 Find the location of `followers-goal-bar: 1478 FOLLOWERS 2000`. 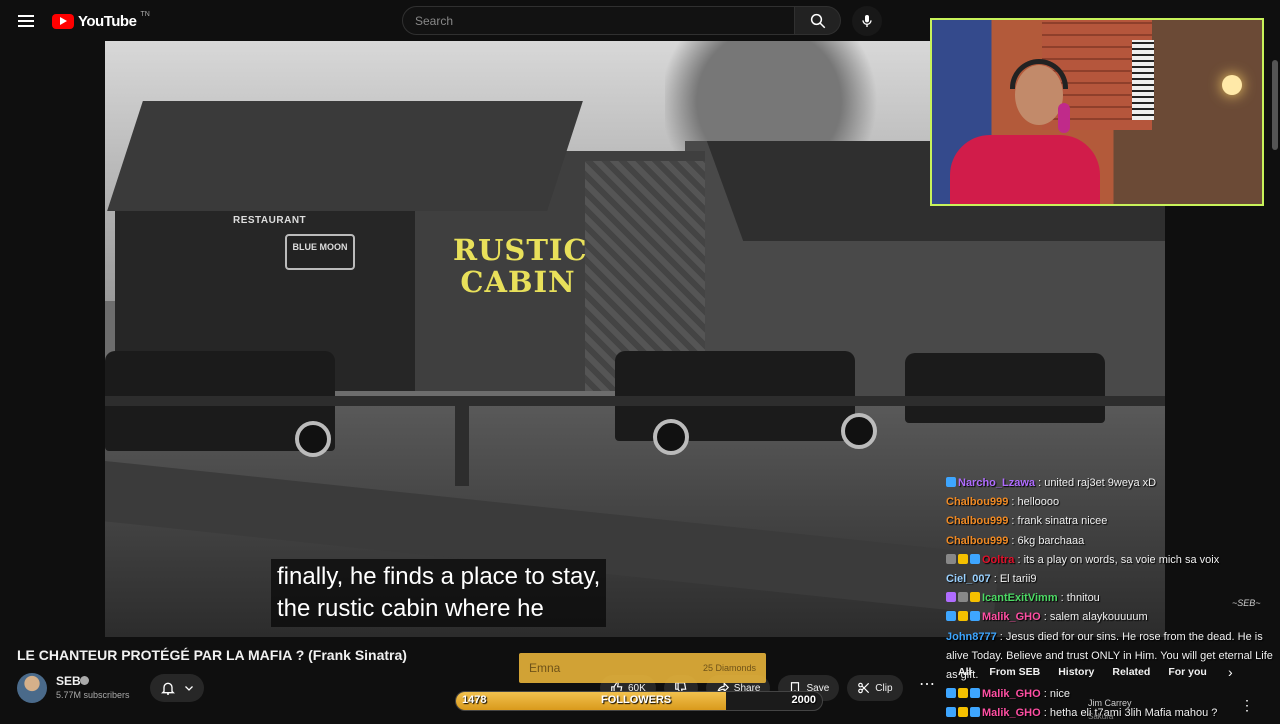

followers-goal-bar: 1478 FOLLOWERS 2000 is located at coordinates (639, 701).